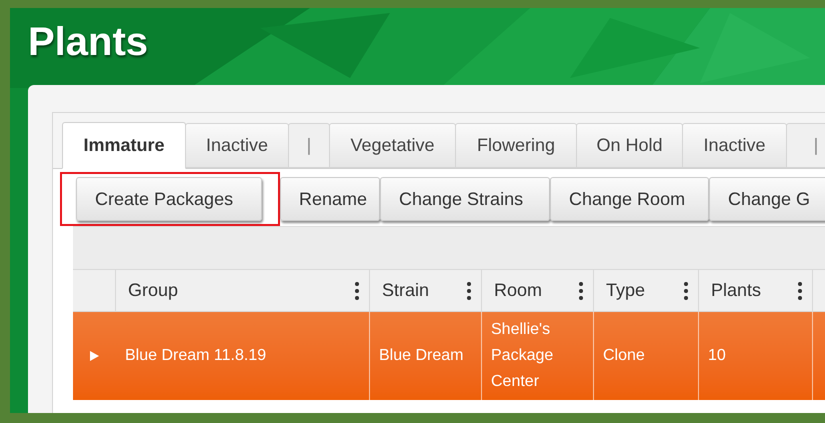  What do you see at coordinates (153, 290) in the screenshot?
I see `column-header: Group` at bounding box center [153, 290].